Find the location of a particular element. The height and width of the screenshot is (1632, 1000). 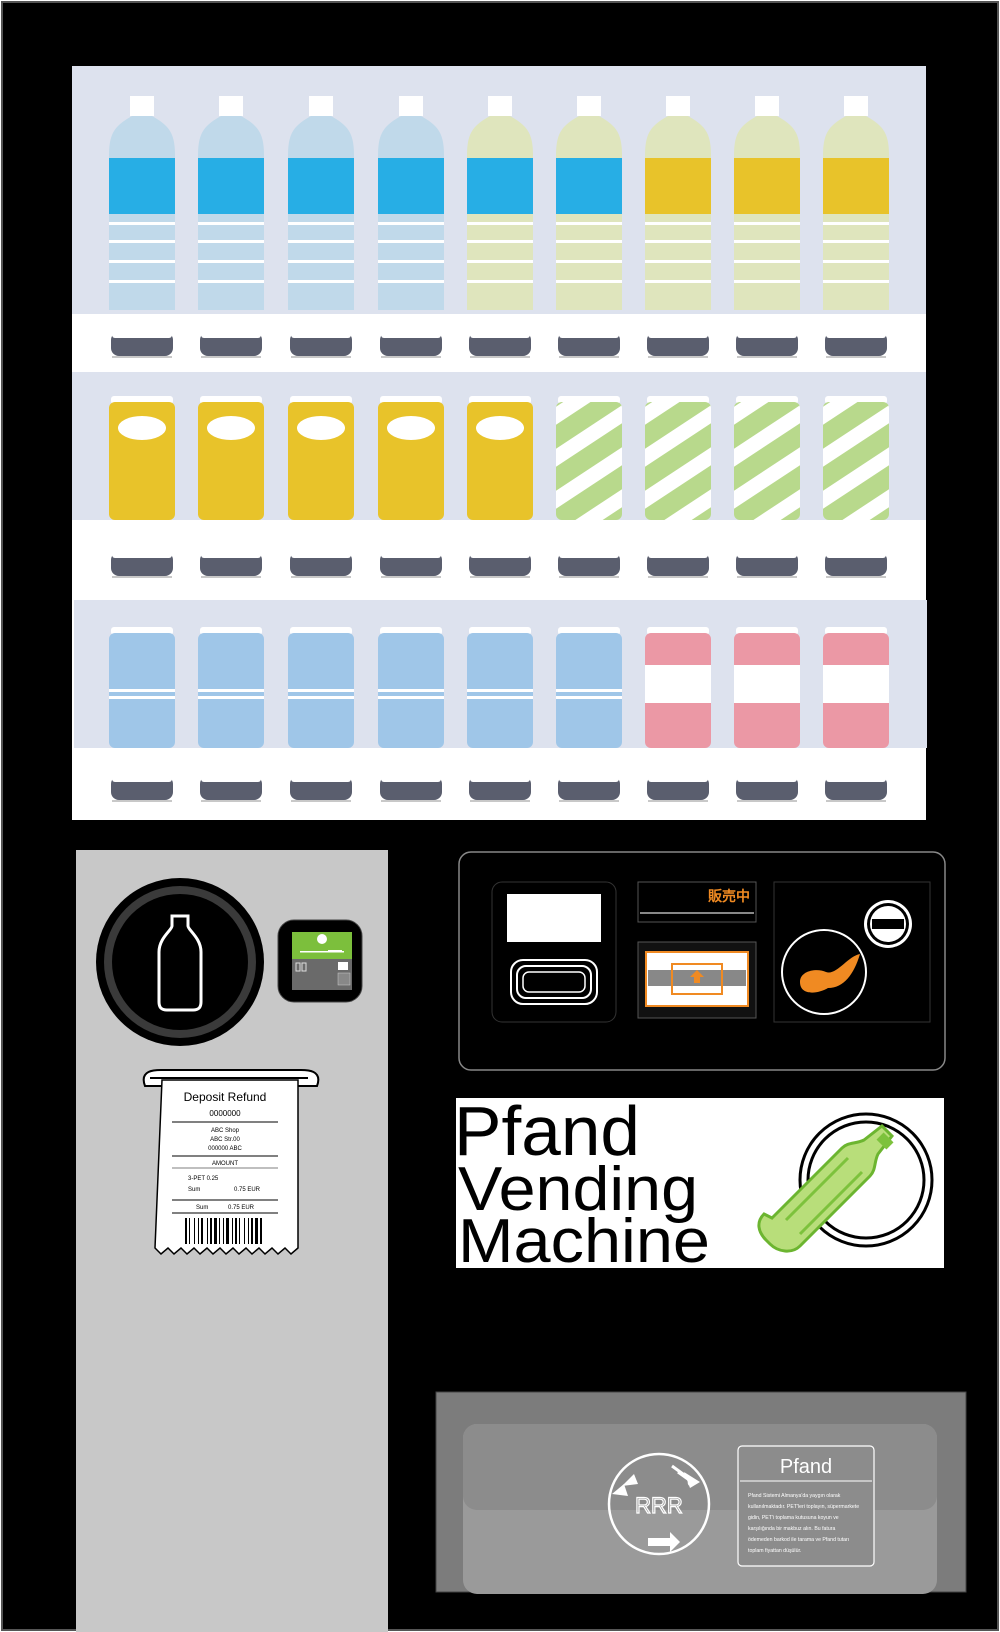

info-card-title: Pfand is located at coordinates (806, 1467).